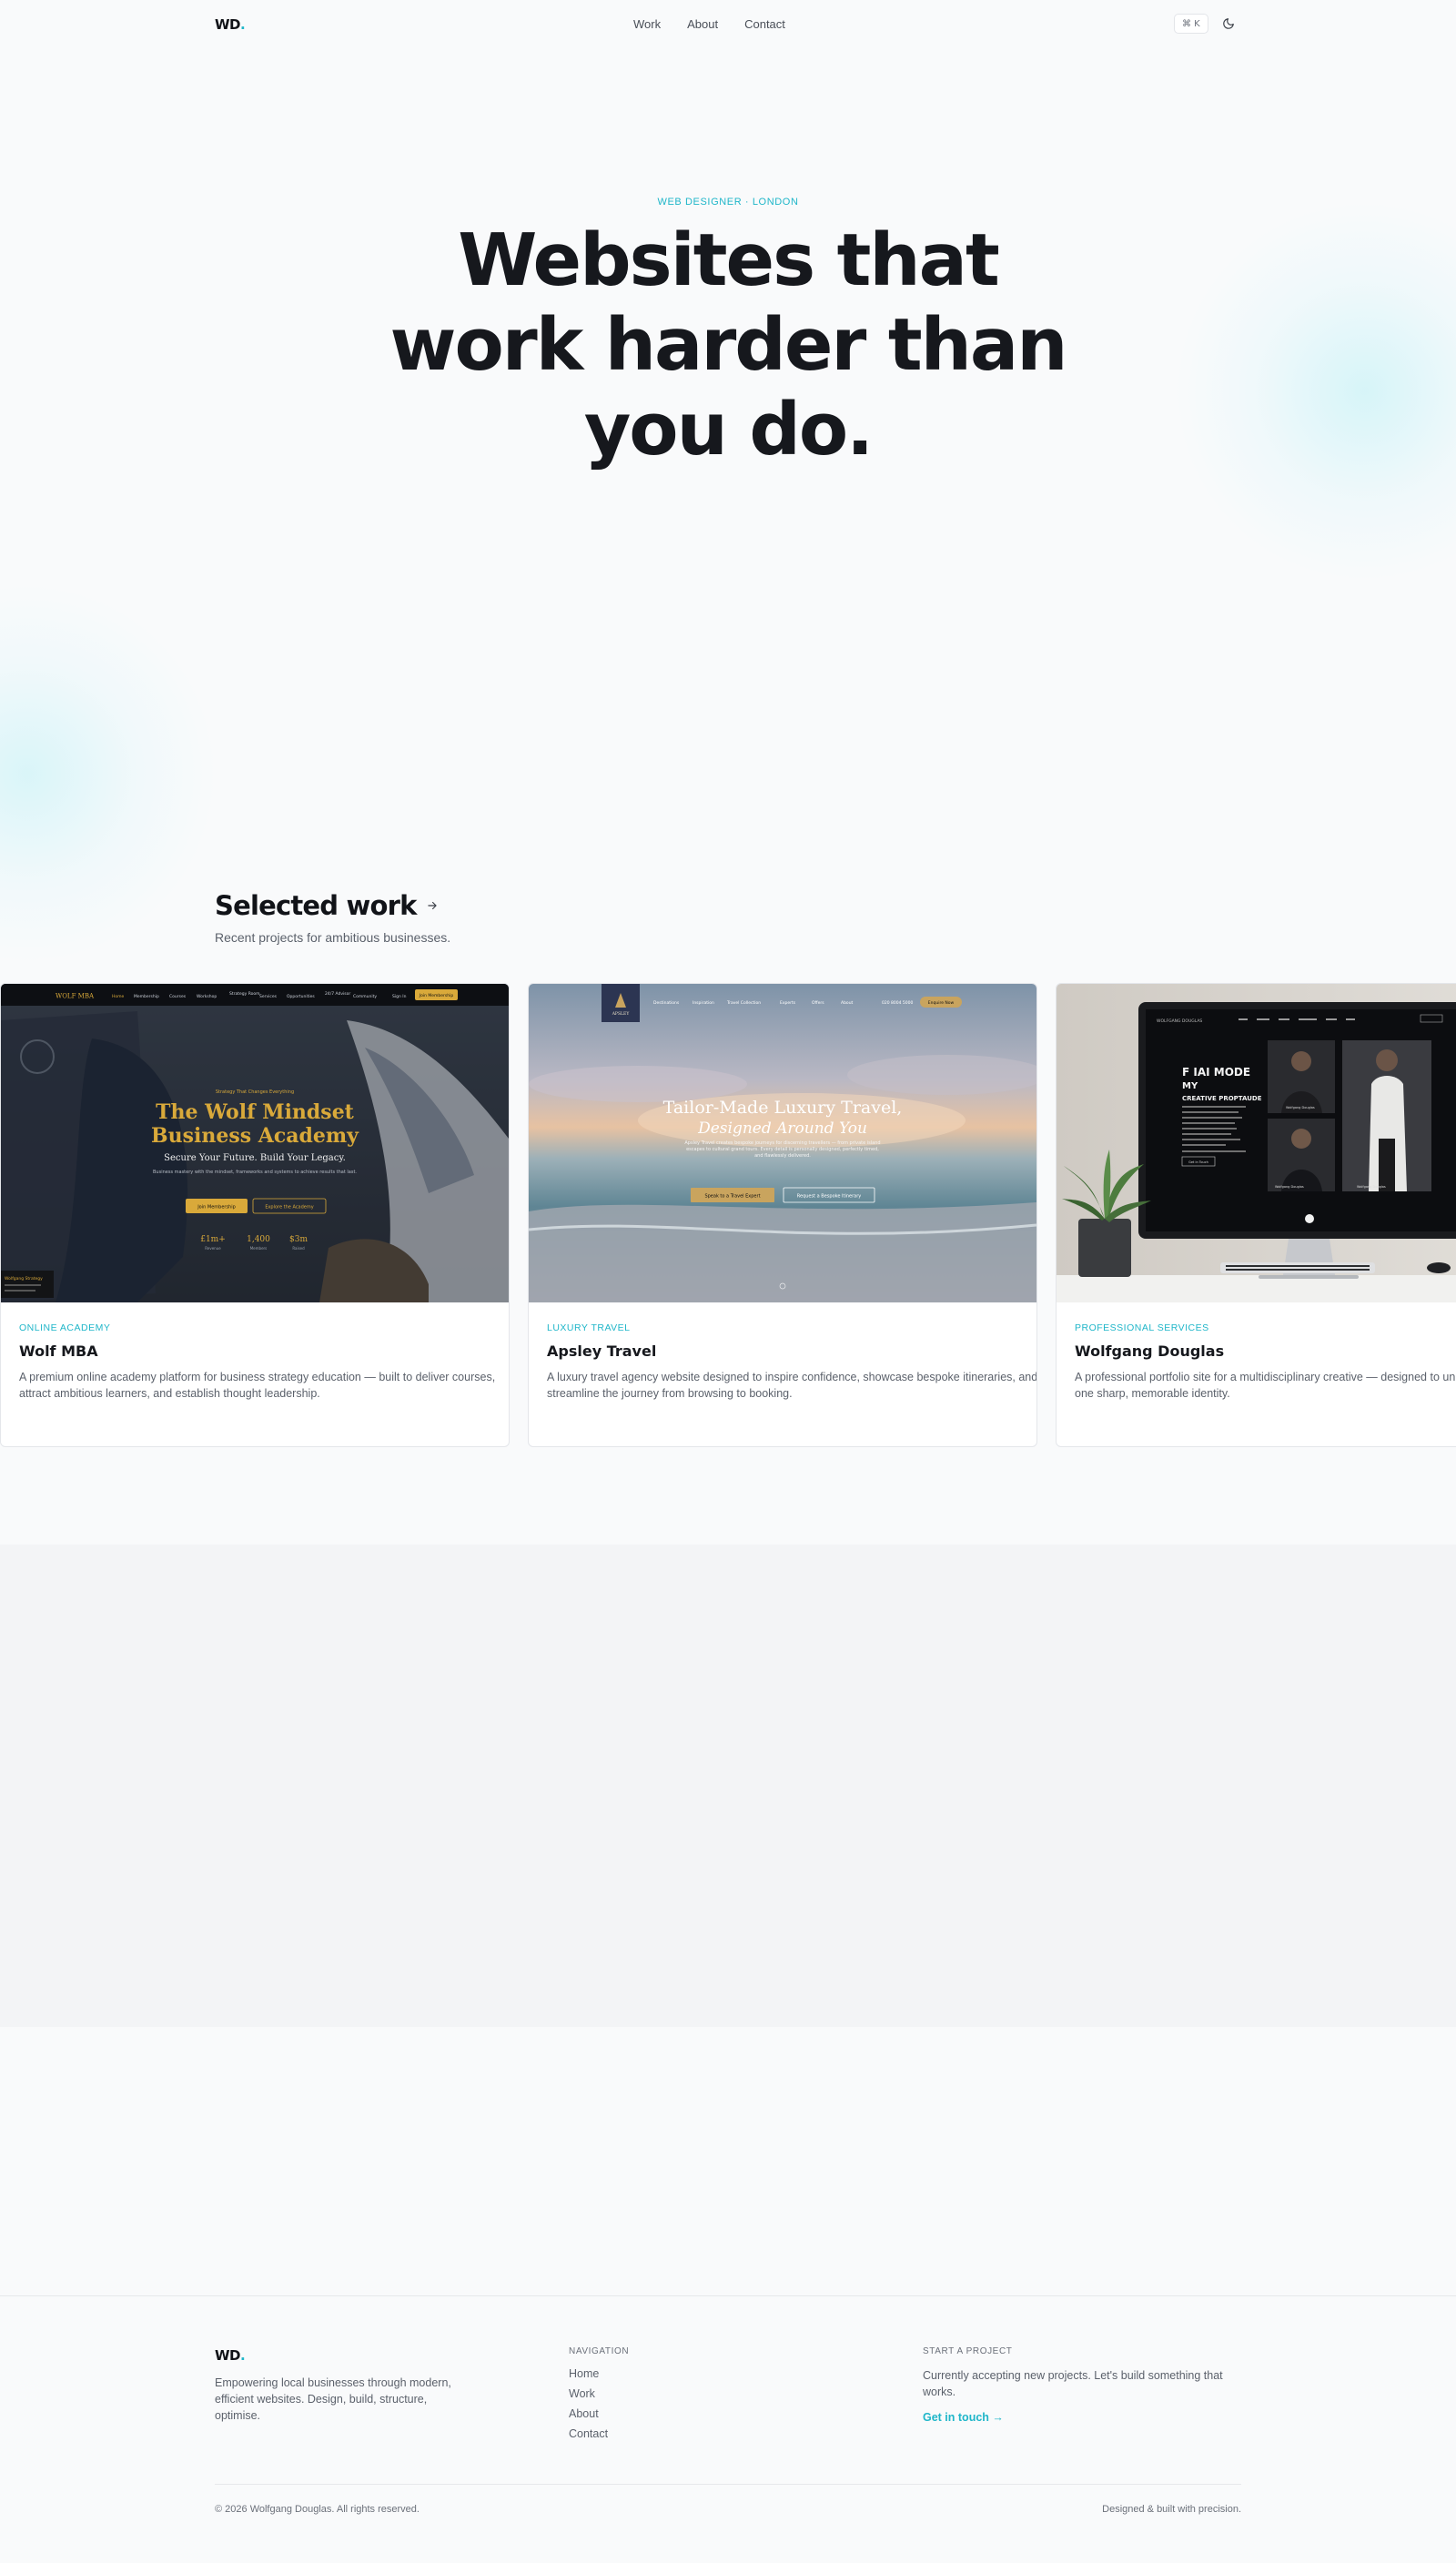  Describe the element at coordinates (783, 1108) in the screenshot. I see `svg-text: Tailor-Made Luxury Travel,` at that location.